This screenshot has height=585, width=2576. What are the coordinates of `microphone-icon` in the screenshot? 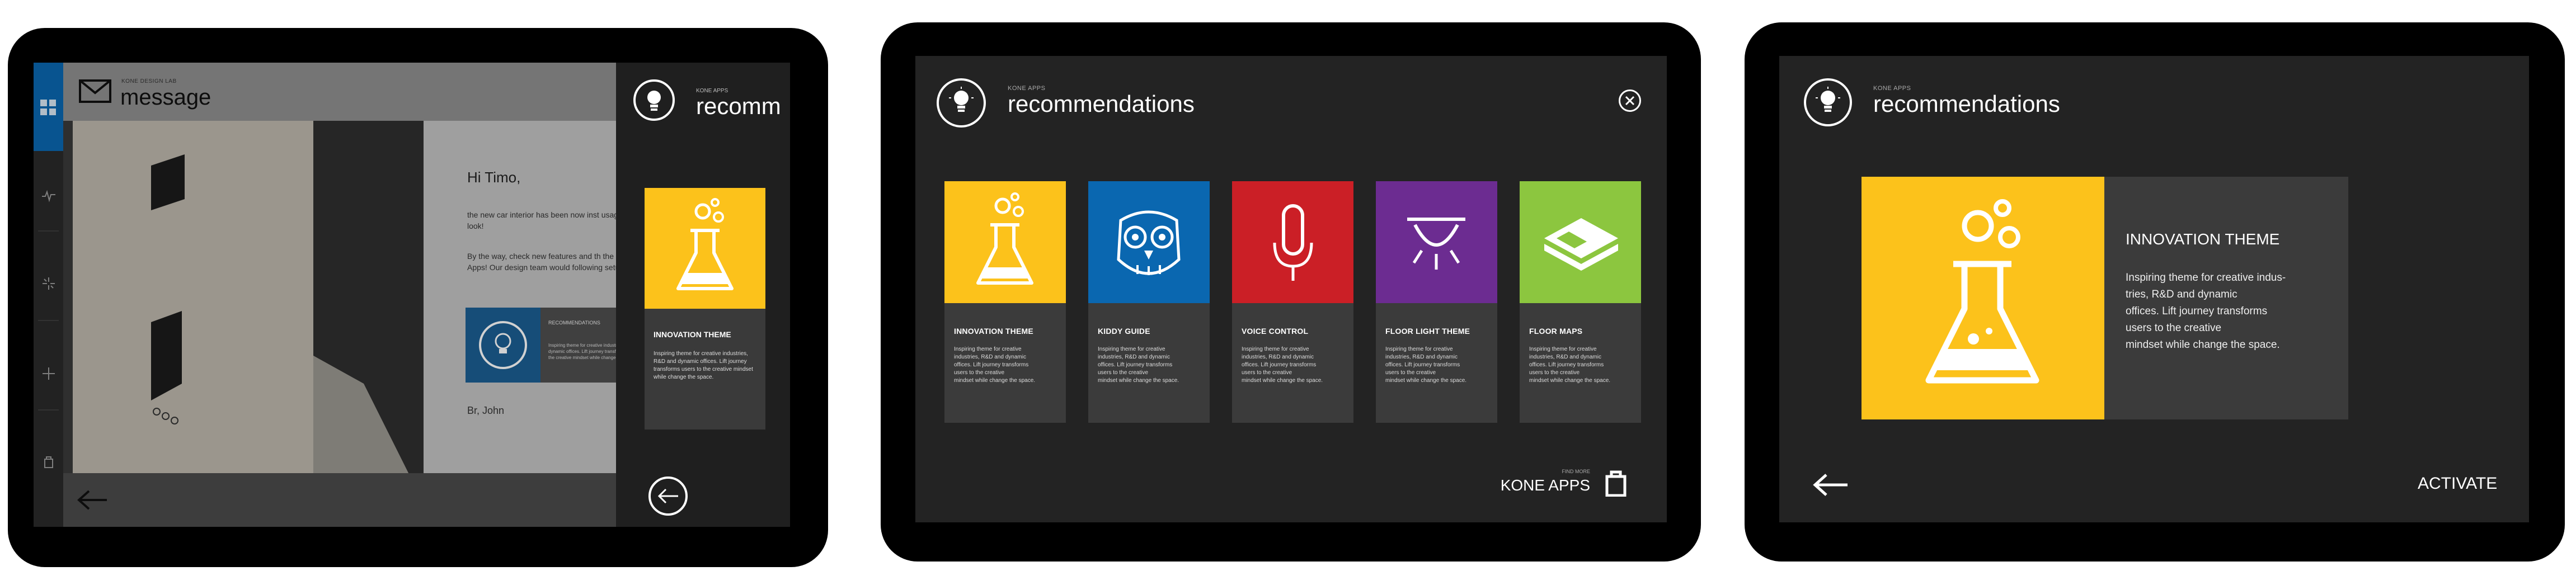 It's located at (1293, 243).